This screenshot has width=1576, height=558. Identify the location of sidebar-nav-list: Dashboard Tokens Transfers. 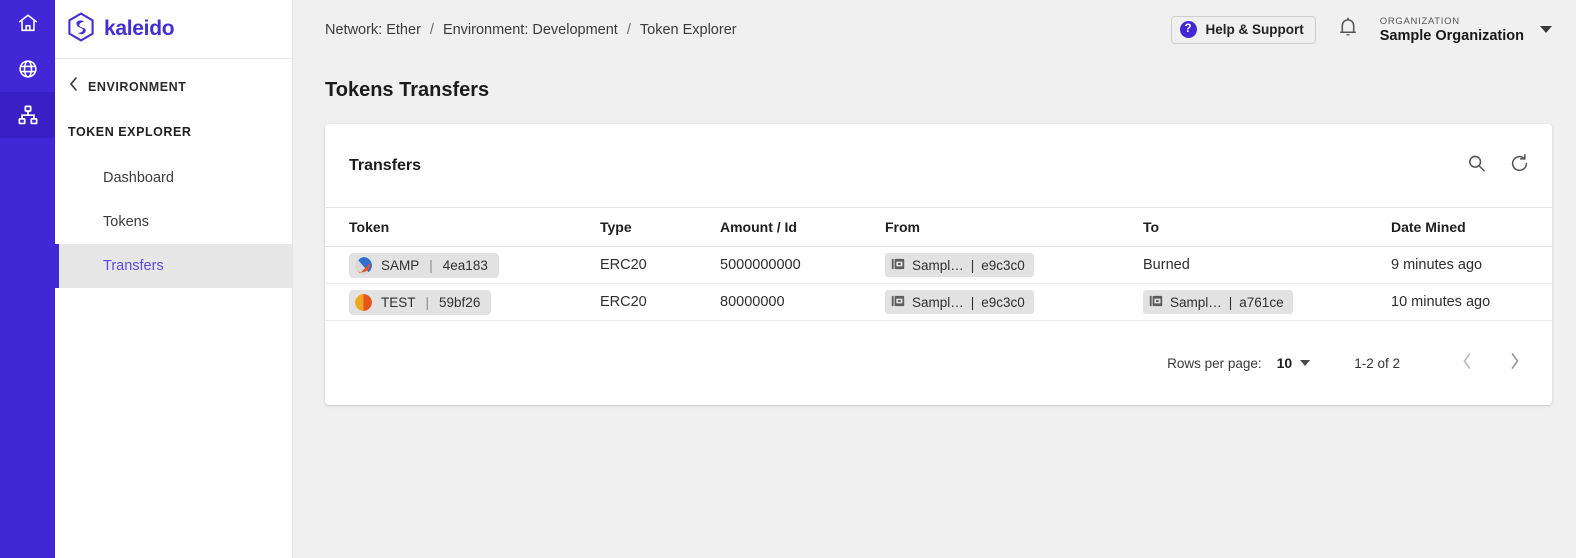
(173, 222).